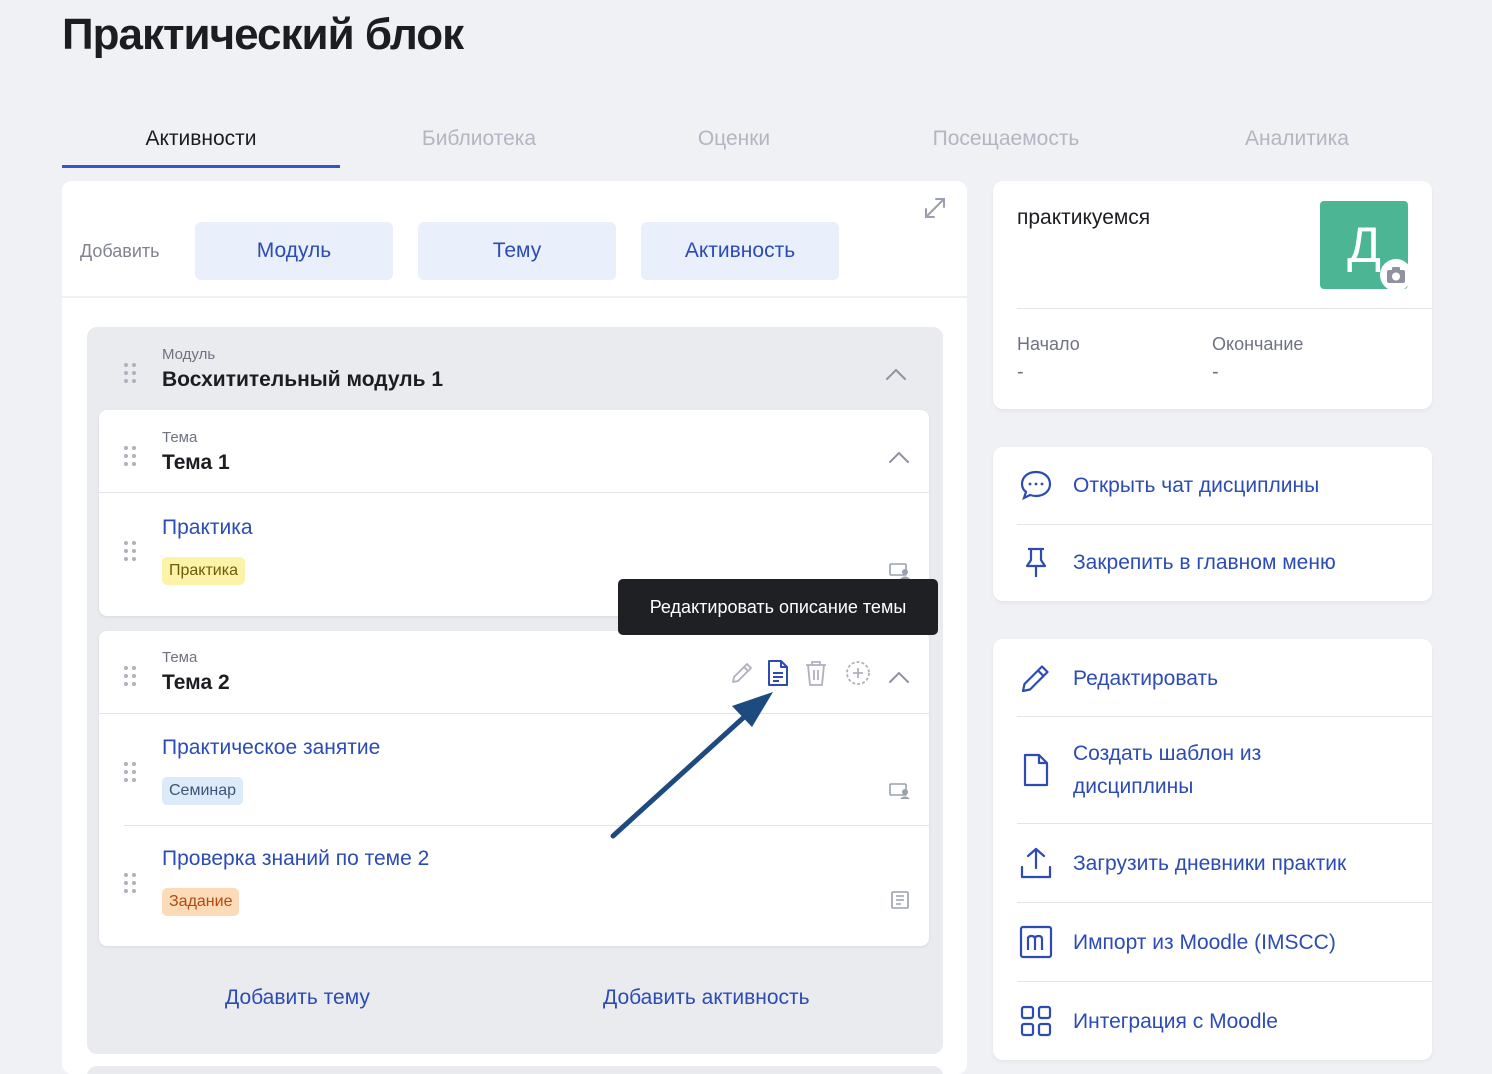 This screenshot has height=1074, width=1492. What do you see at coordinates (294, 251) in the screenshot?
I see `add-module-button: Модуль` at bounding box center [294, 251].